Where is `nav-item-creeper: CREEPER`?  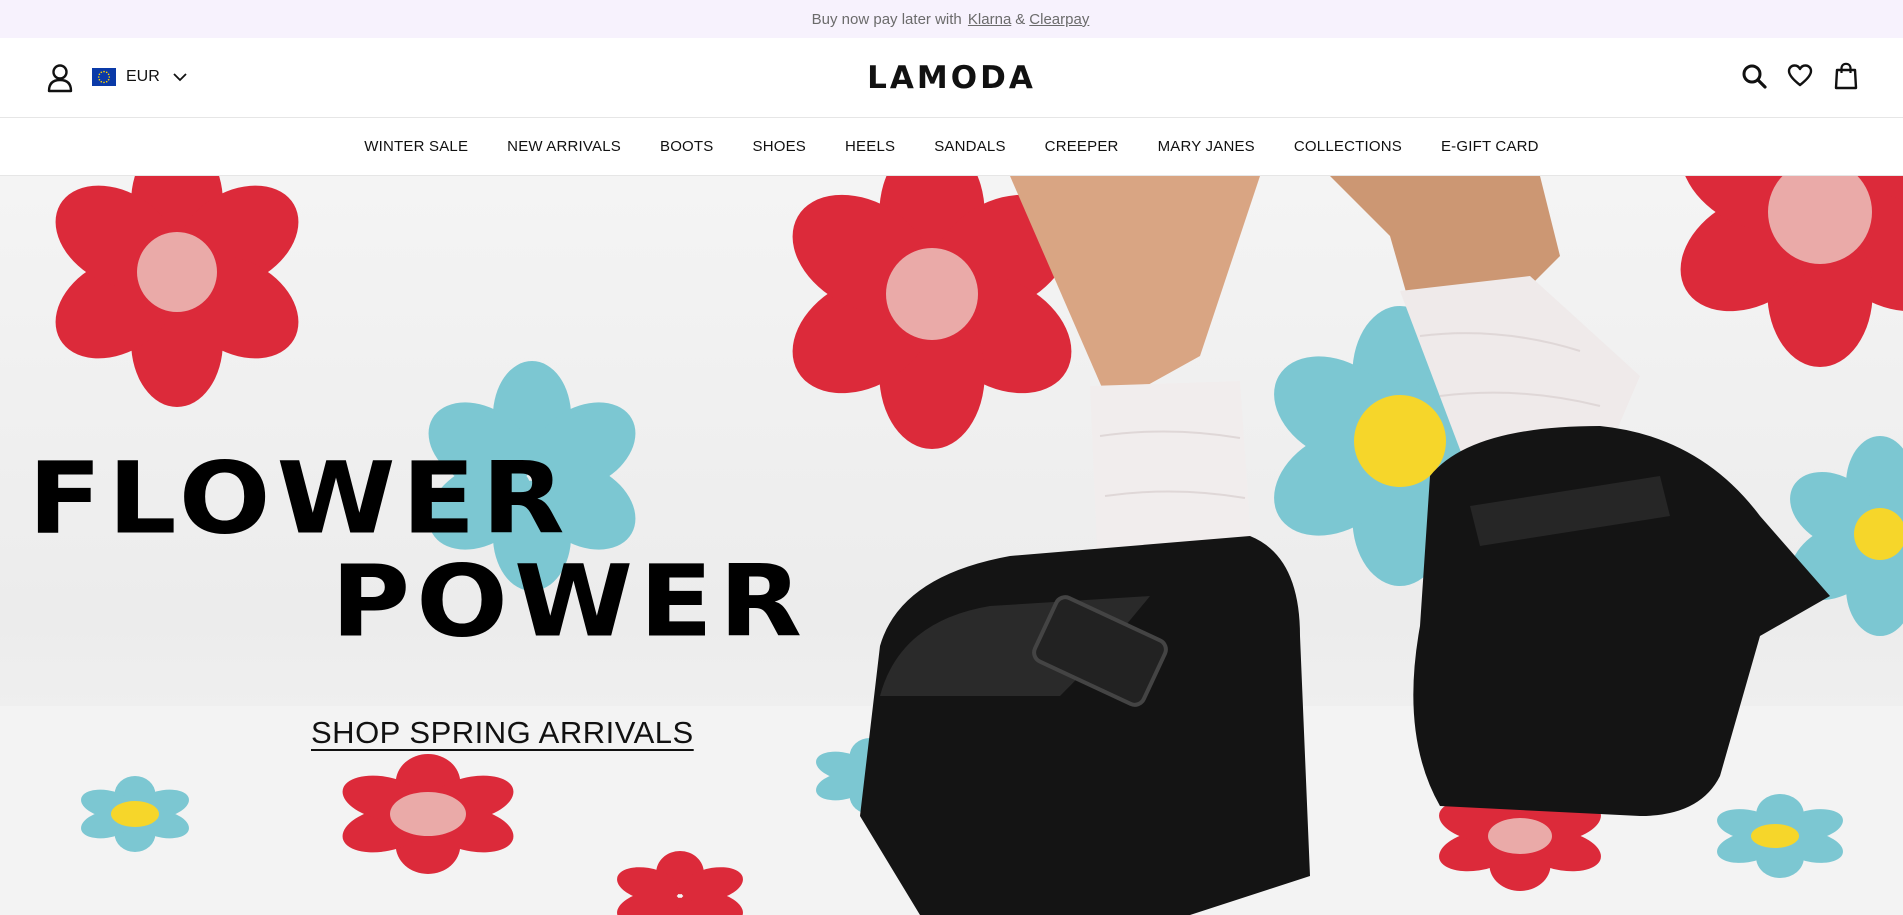
nav-item-creeper: CREEPER is located at coordinates (1082, 146).